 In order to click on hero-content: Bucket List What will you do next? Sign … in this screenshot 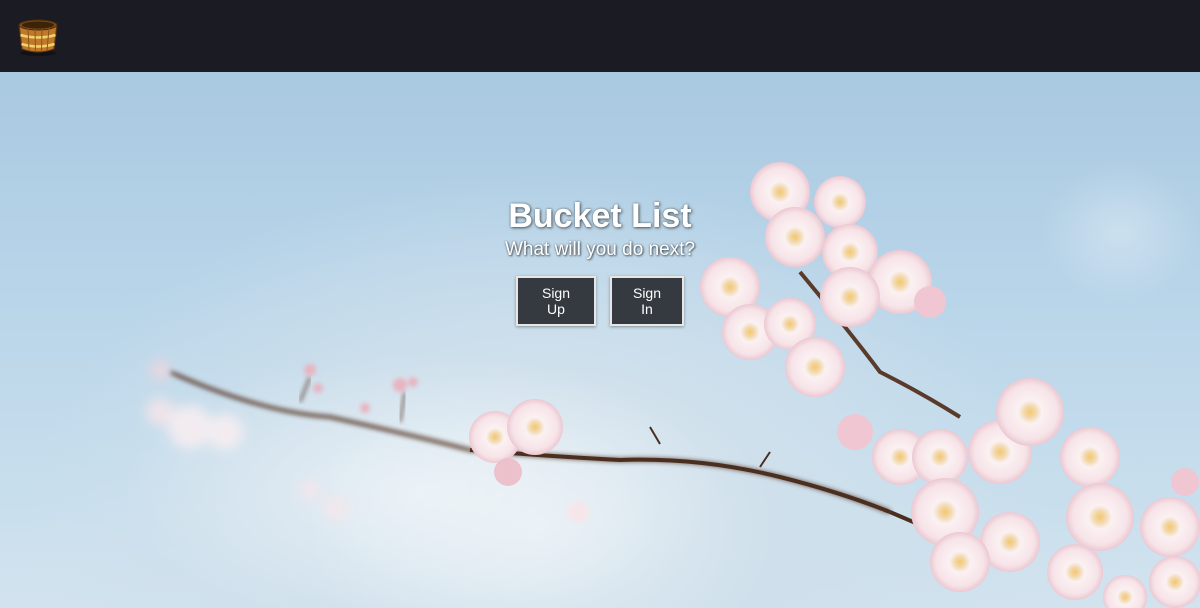, I will do `click(600, 261)`.